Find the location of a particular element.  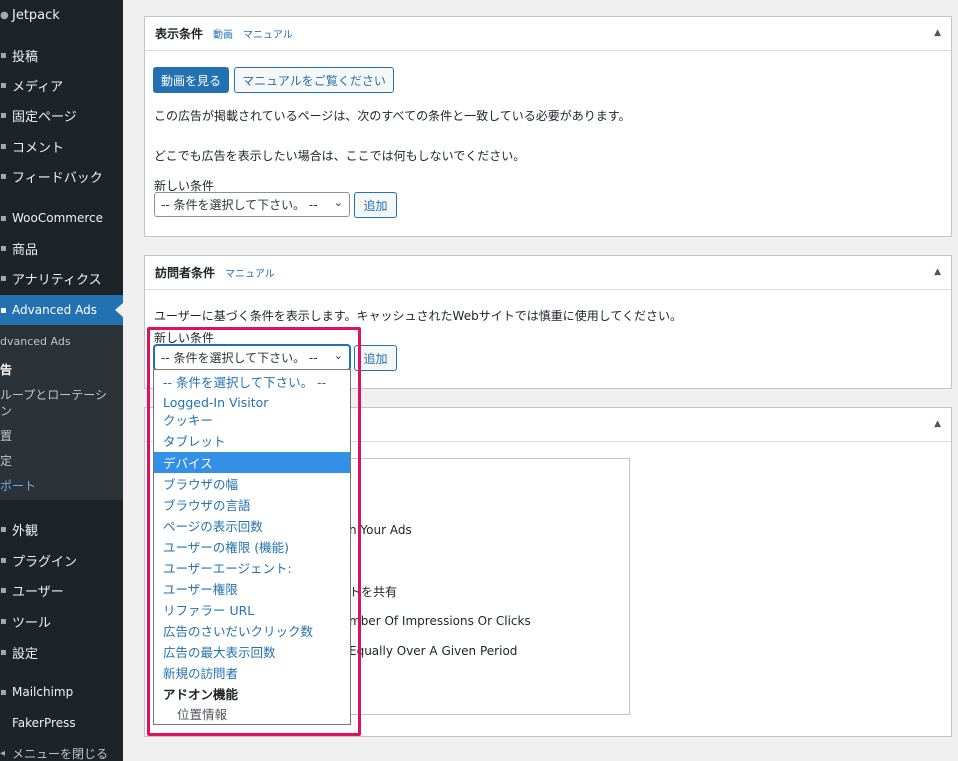

dropdown-option: ブラウザの言語 is located at coordinates (252, 504).